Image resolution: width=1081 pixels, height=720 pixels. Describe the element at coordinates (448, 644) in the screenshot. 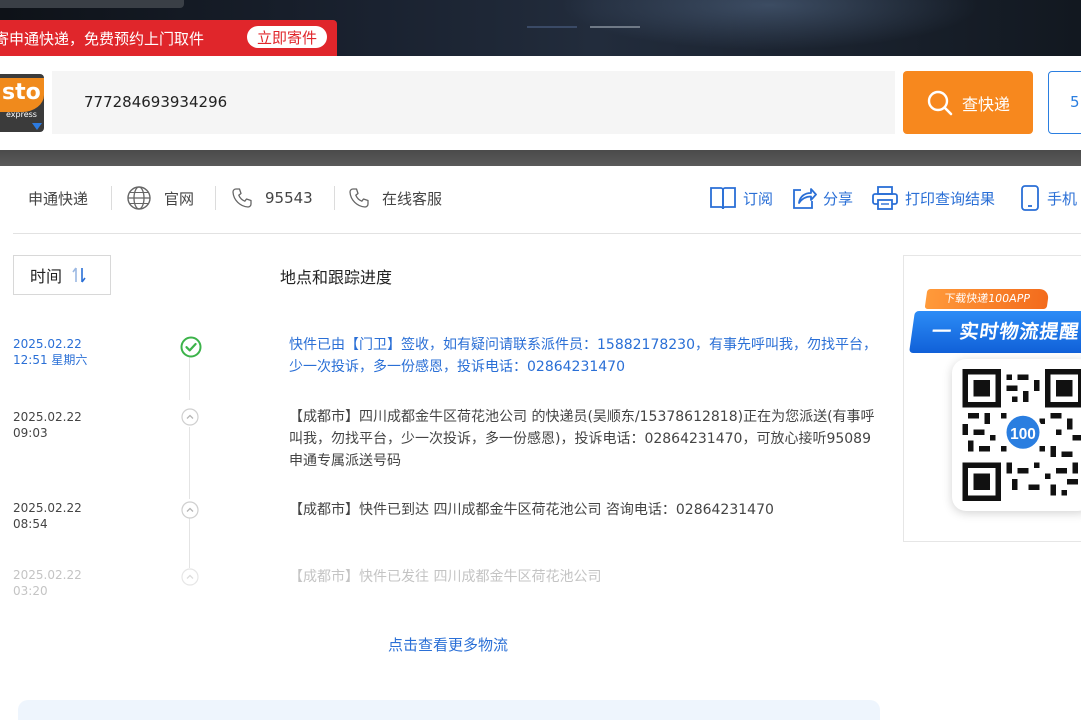

I see `view-more-link: 点击查看更多物流` at that location.